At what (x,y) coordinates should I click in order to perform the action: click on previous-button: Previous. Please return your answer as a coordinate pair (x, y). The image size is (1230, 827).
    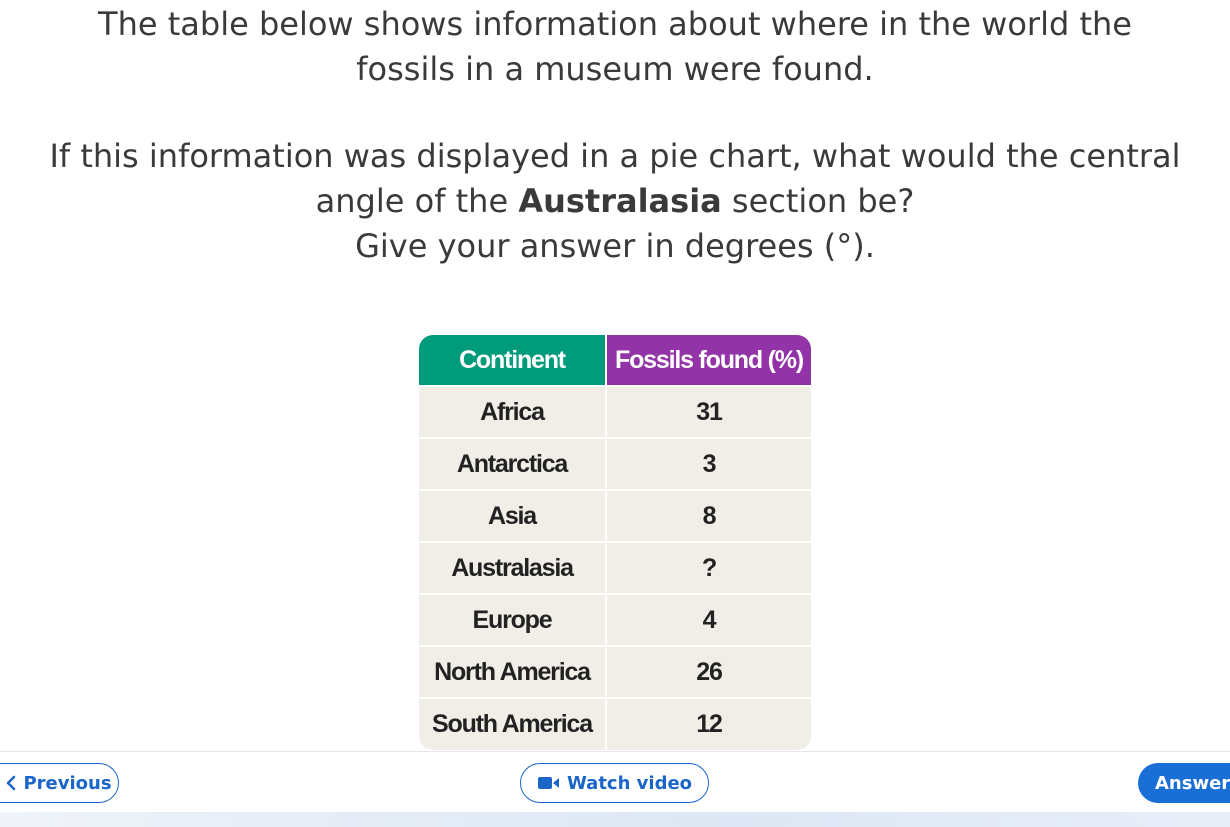
    Looking at the image, I should click on (59, 783).